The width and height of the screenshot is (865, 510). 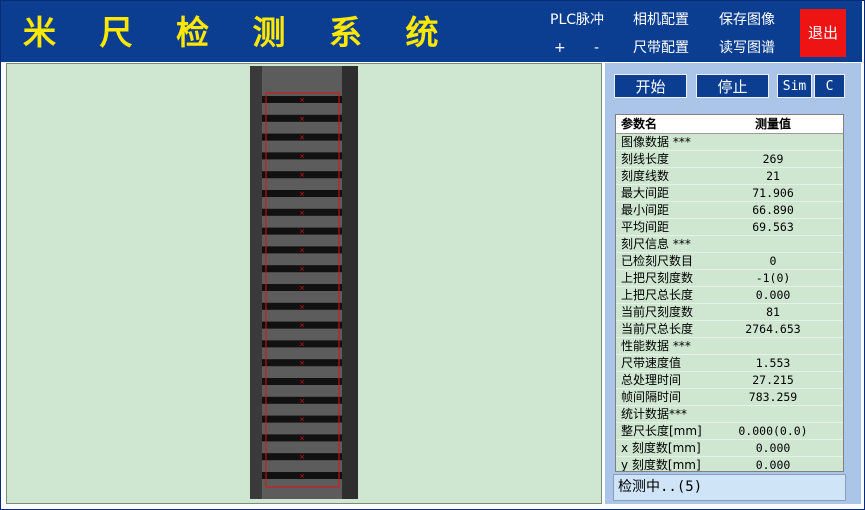 I want to click on param-name-cell: 总处理时间, so click(x=651, y=380).